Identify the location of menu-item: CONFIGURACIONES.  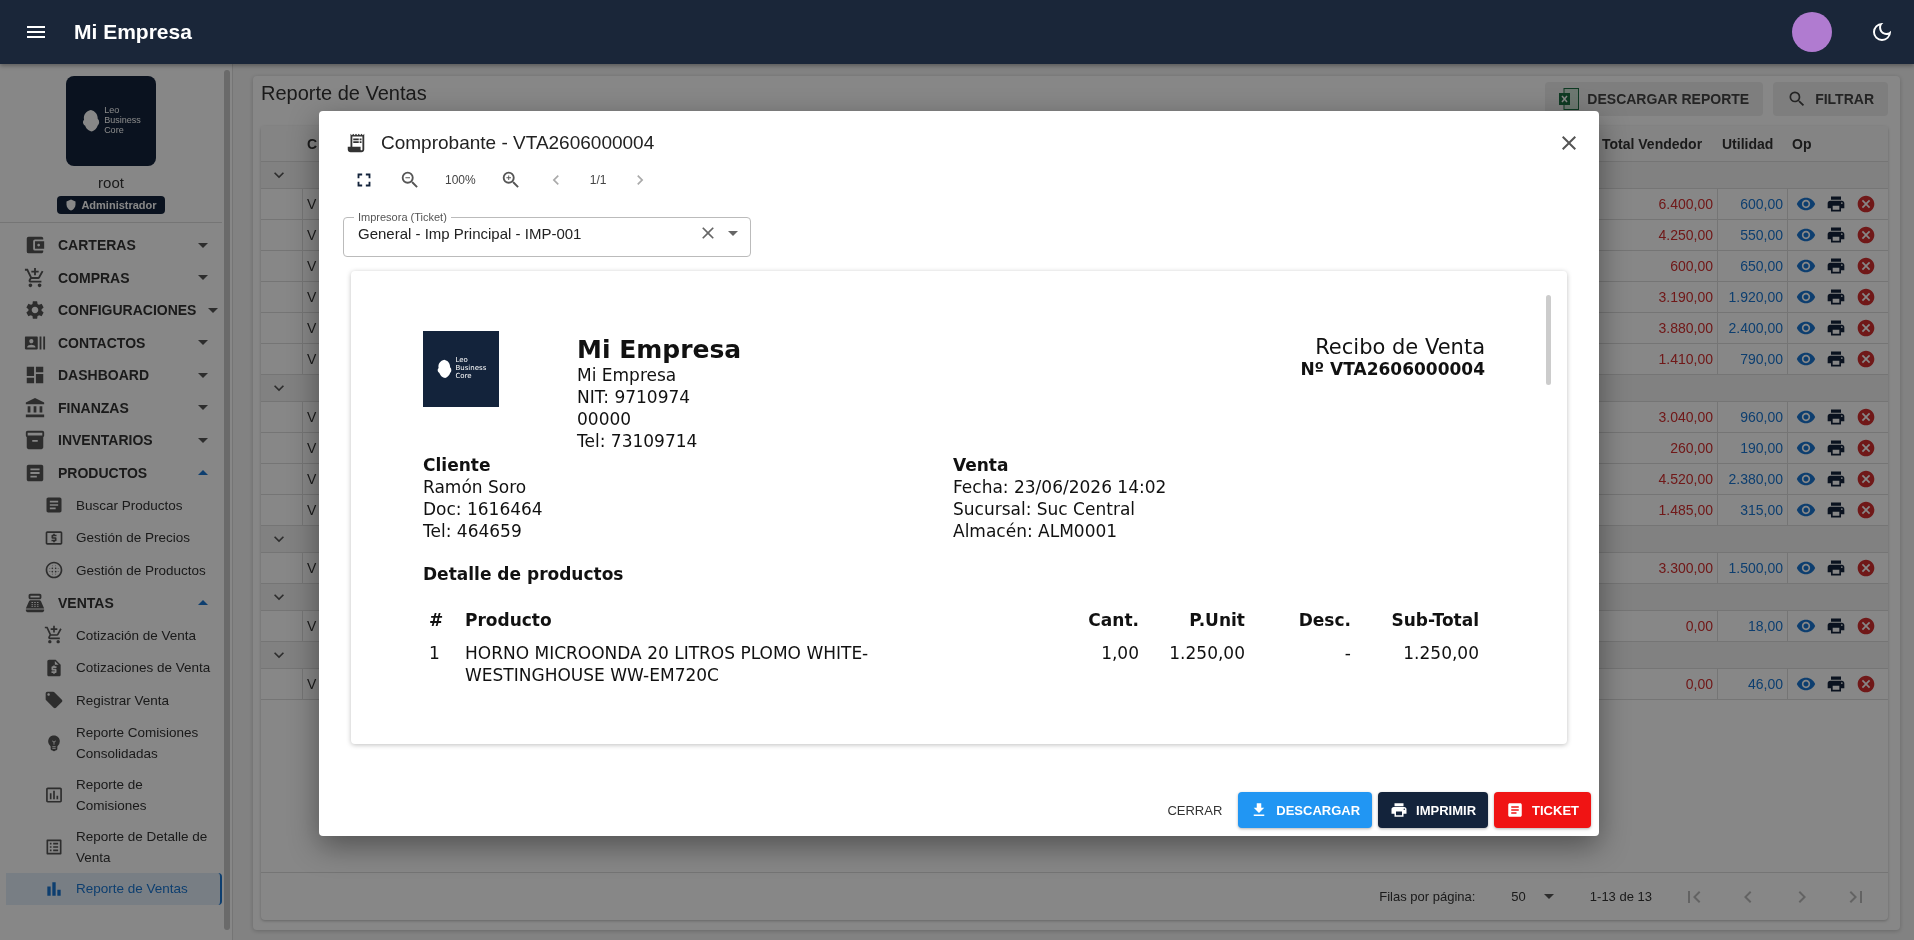
(111, 310).